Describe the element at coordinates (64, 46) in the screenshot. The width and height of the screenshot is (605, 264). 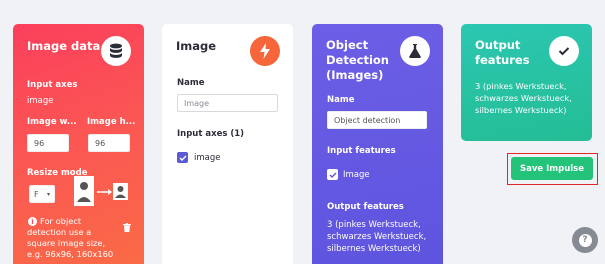
I see `card-title: Image data` at that location.